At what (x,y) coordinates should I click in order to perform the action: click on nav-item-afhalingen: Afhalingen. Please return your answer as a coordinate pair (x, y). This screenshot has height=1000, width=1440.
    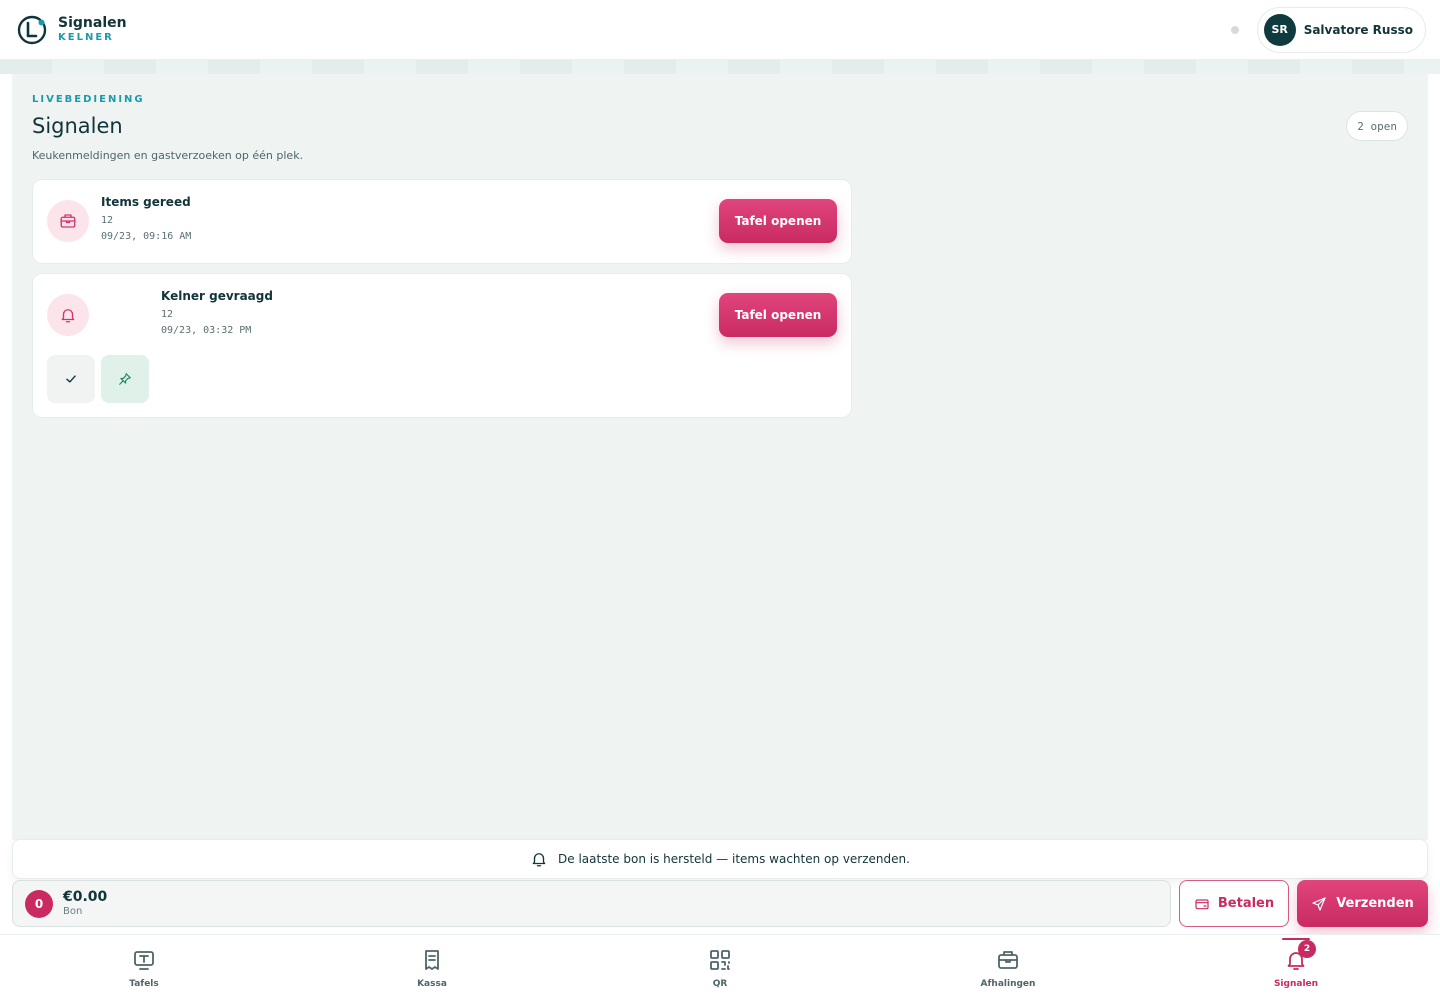
    Looking at the image, I should click on (1008, 967).